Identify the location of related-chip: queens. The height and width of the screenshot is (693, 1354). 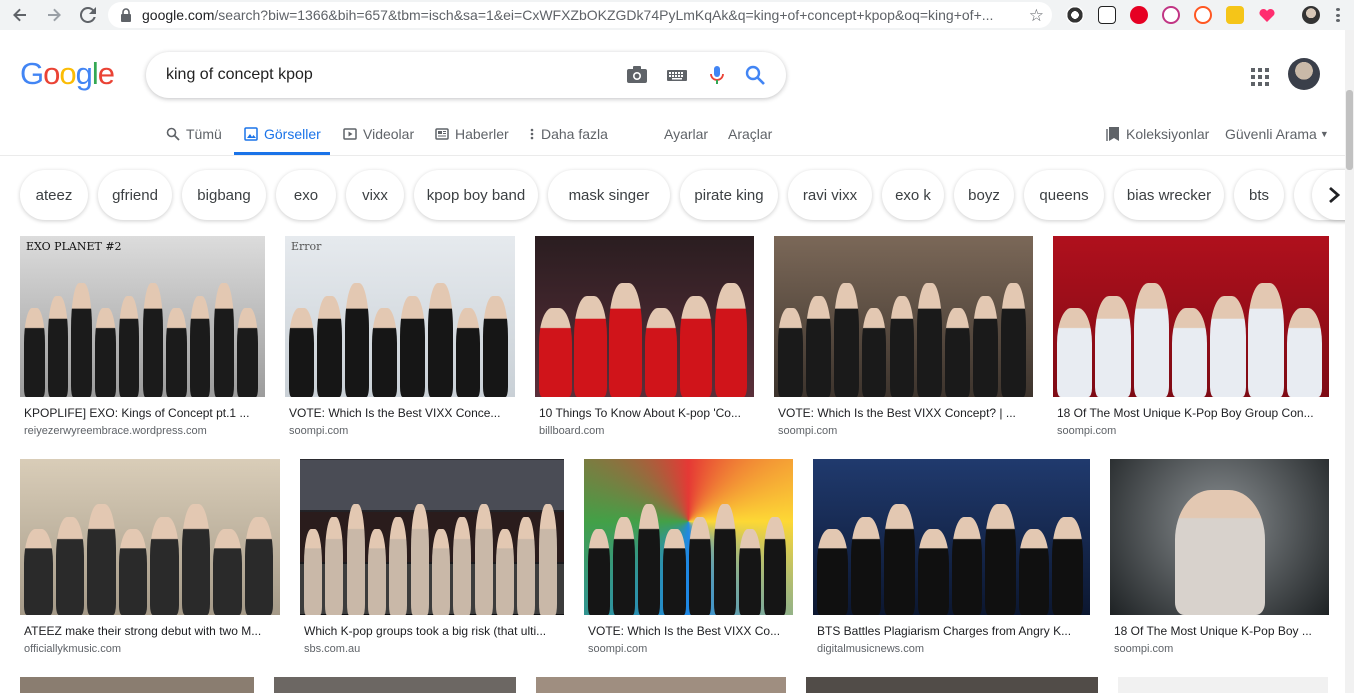
(1064, 195).